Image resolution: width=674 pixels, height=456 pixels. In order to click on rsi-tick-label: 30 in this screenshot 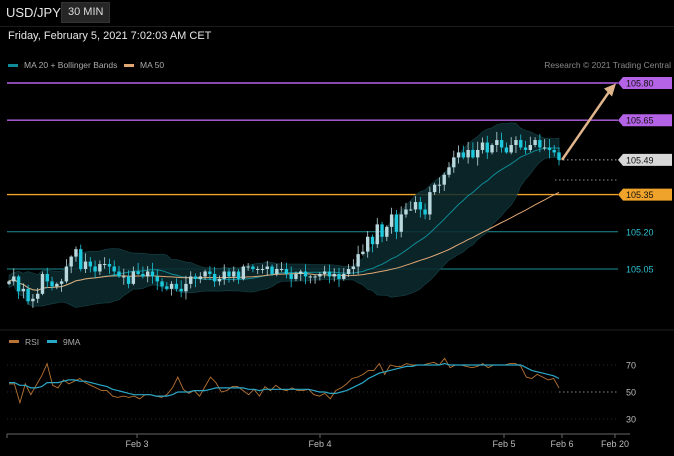, I will do `click(631, 420)`.